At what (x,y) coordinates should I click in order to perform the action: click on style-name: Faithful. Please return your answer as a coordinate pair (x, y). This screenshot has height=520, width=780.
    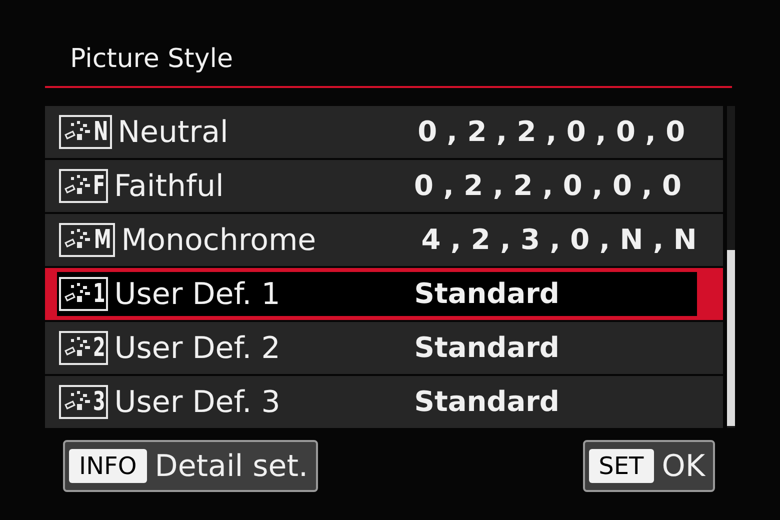
    Looking at the image, I should click on (169, 187).